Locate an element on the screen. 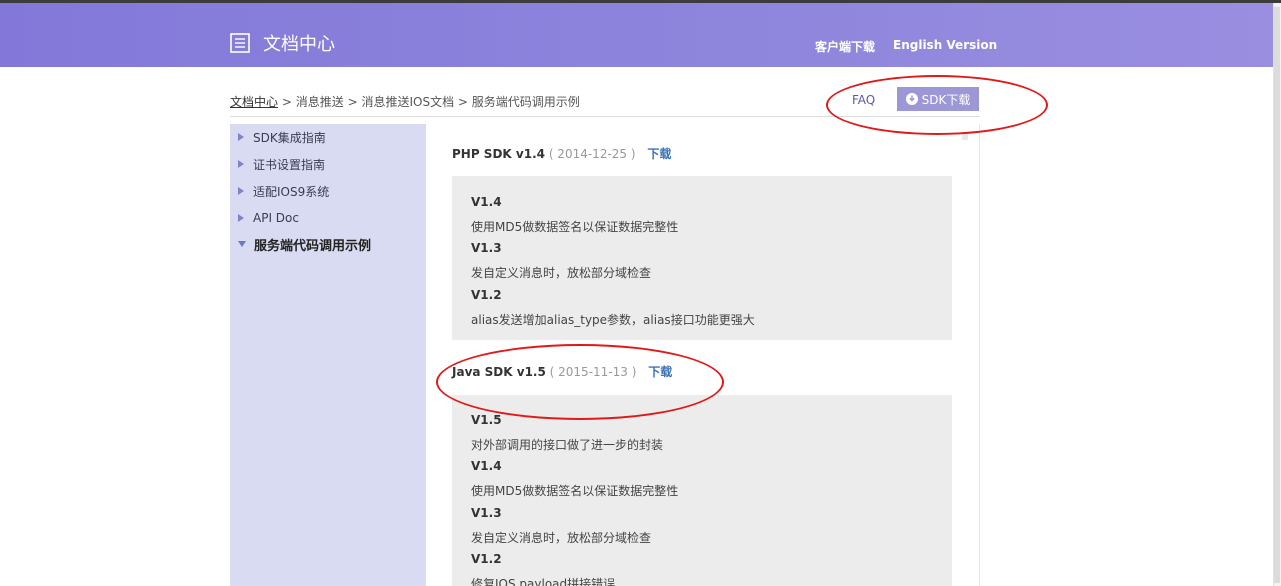 Image resolution: width=1281 pixels, height=586 pixels. sdk-heading: PHP SDK v1.4 ( 2014-12-25 ) 下载 is located at coordinates (561, 153).